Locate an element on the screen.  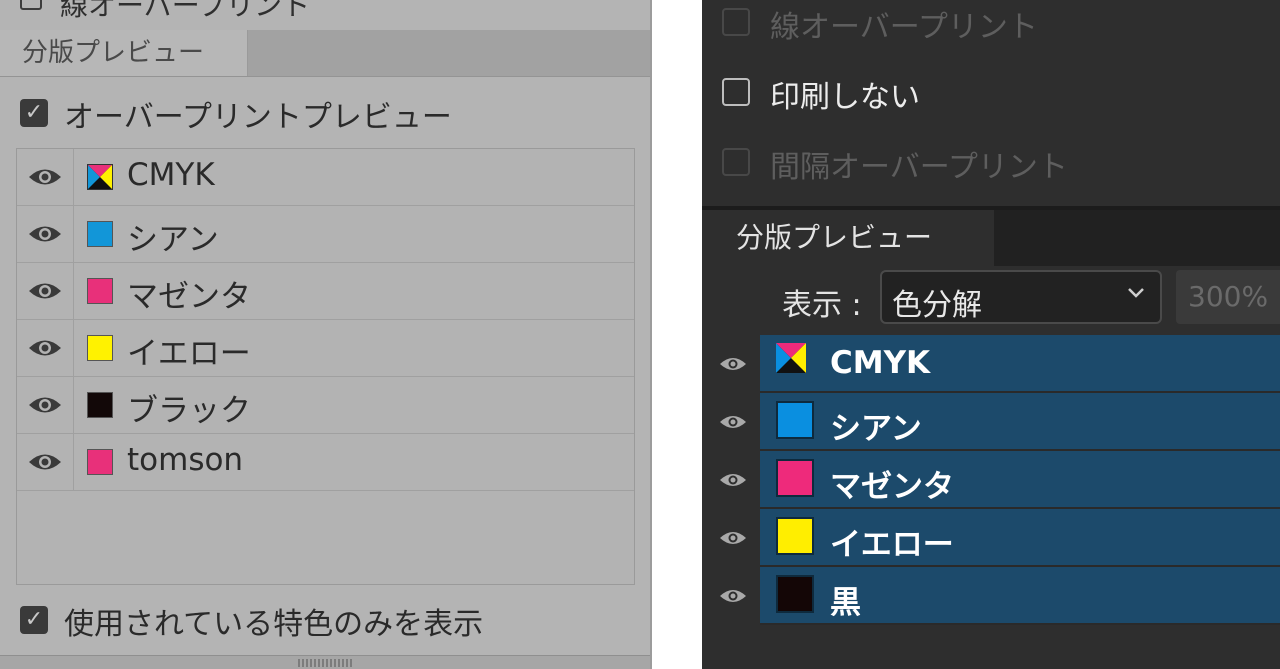
plate-row-black: 黒 is located at coordinates (991, 596).